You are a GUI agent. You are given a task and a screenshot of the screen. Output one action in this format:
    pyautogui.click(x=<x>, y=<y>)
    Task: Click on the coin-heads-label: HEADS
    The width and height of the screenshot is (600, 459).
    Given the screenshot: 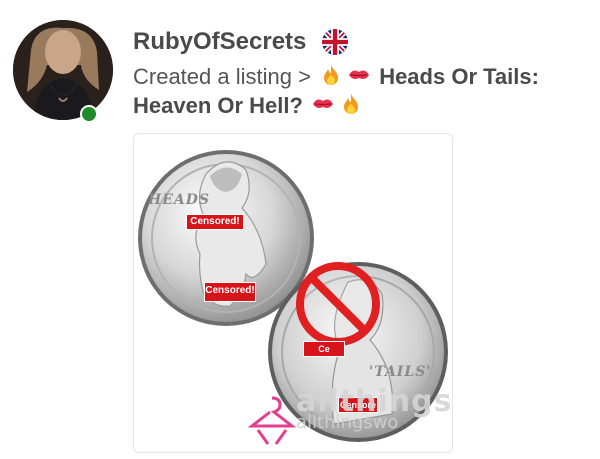 What is the action you would take?
    pyautogui.click(x=179, y=200)
    